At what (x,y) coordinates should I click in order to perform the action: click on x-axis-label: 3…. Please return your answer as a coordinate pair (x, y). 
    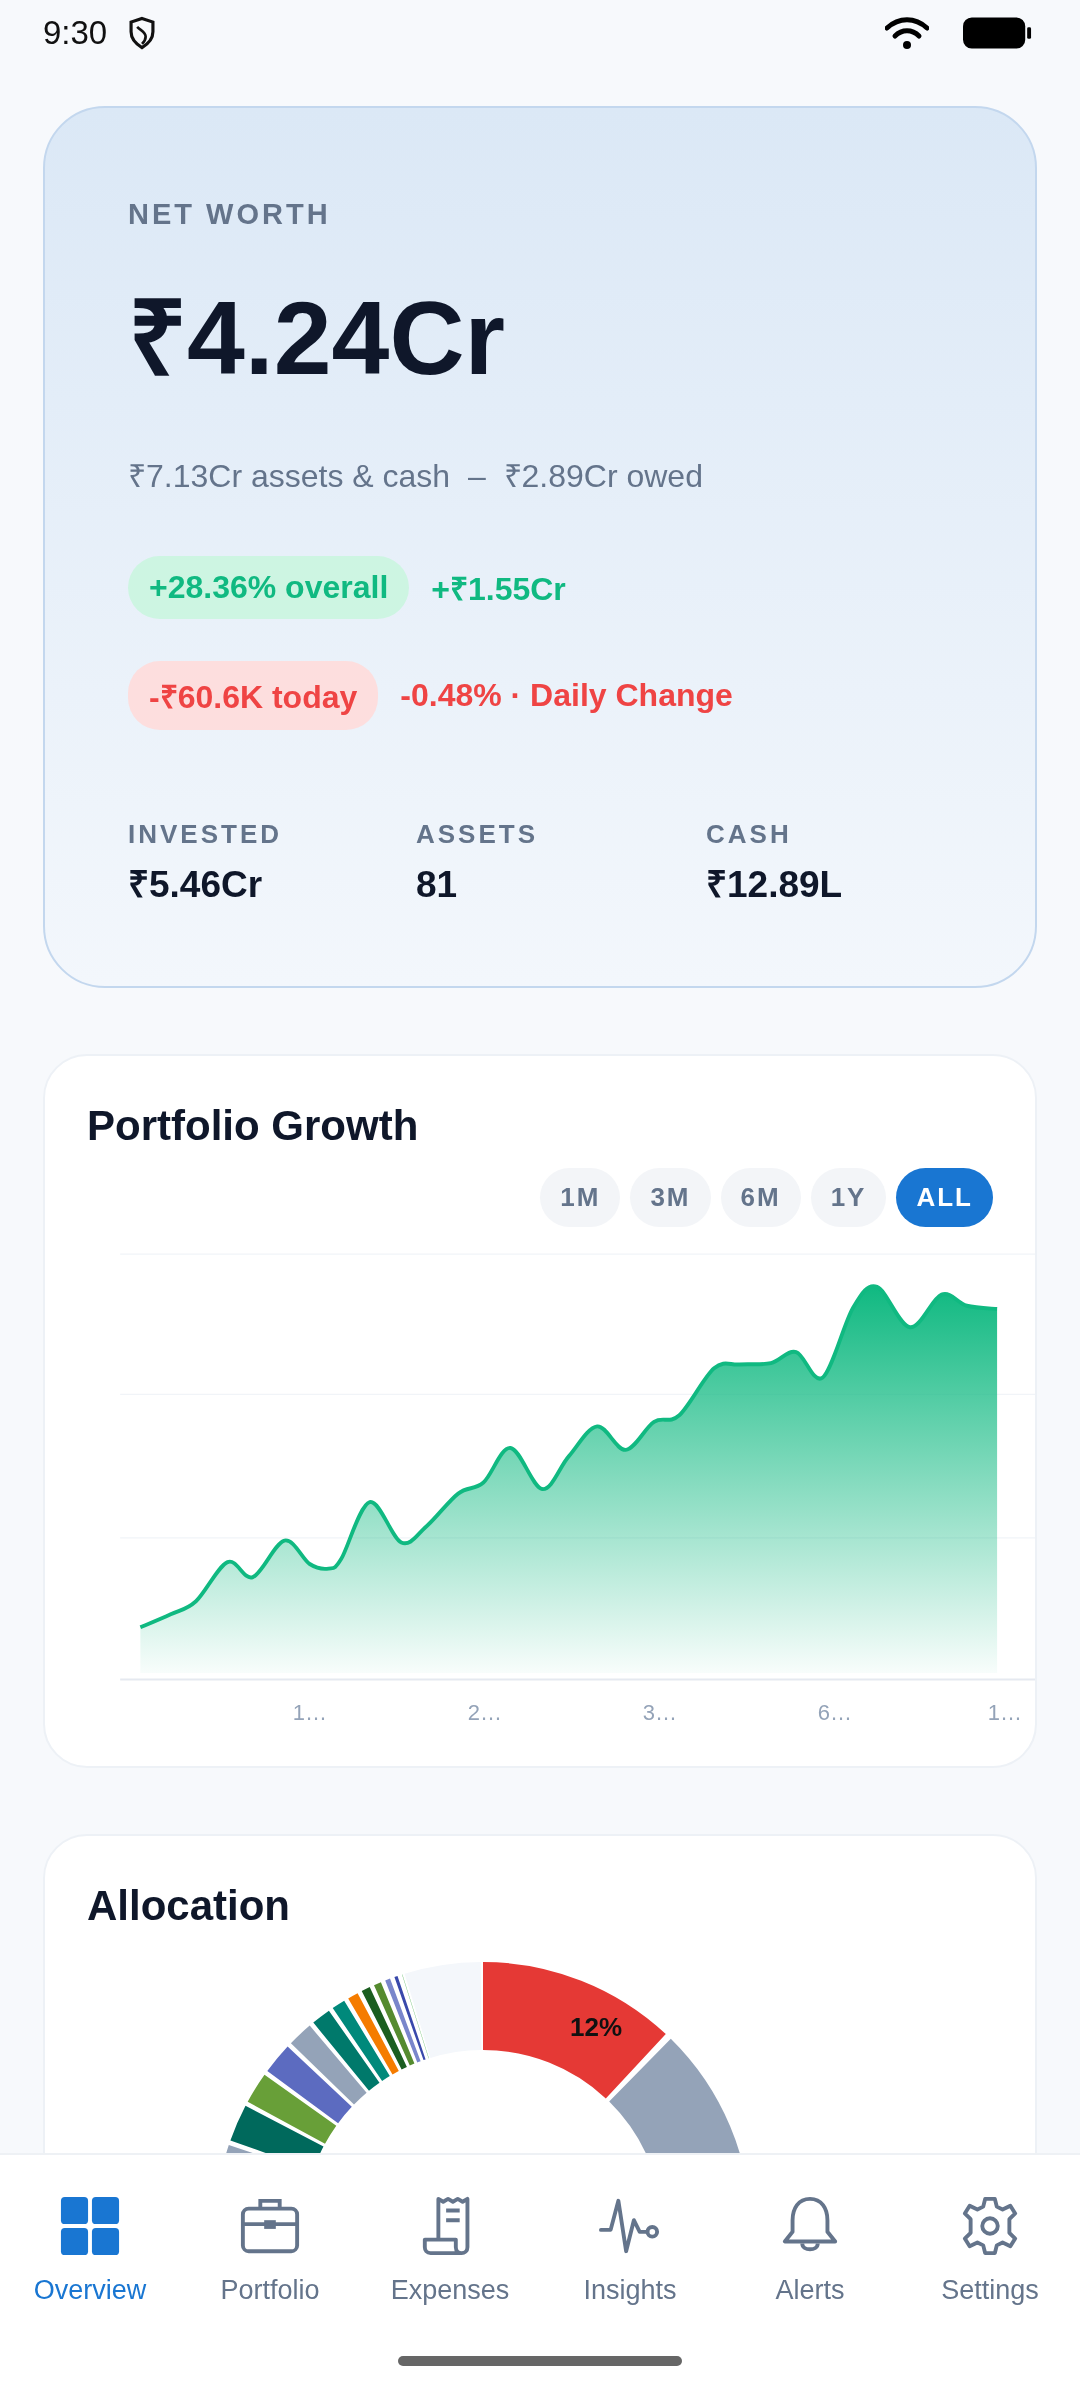
    Looking at the image, I should click on (659, 1713).